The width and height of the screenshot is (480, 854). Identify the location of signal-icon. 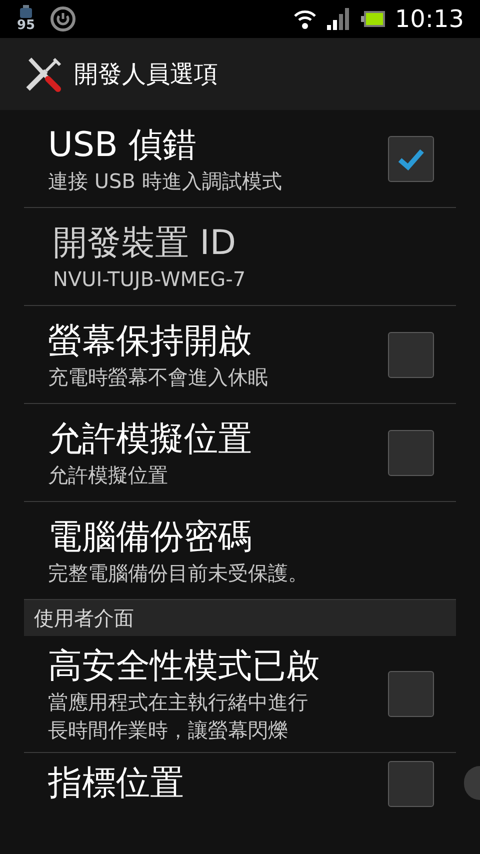
(338, 19).